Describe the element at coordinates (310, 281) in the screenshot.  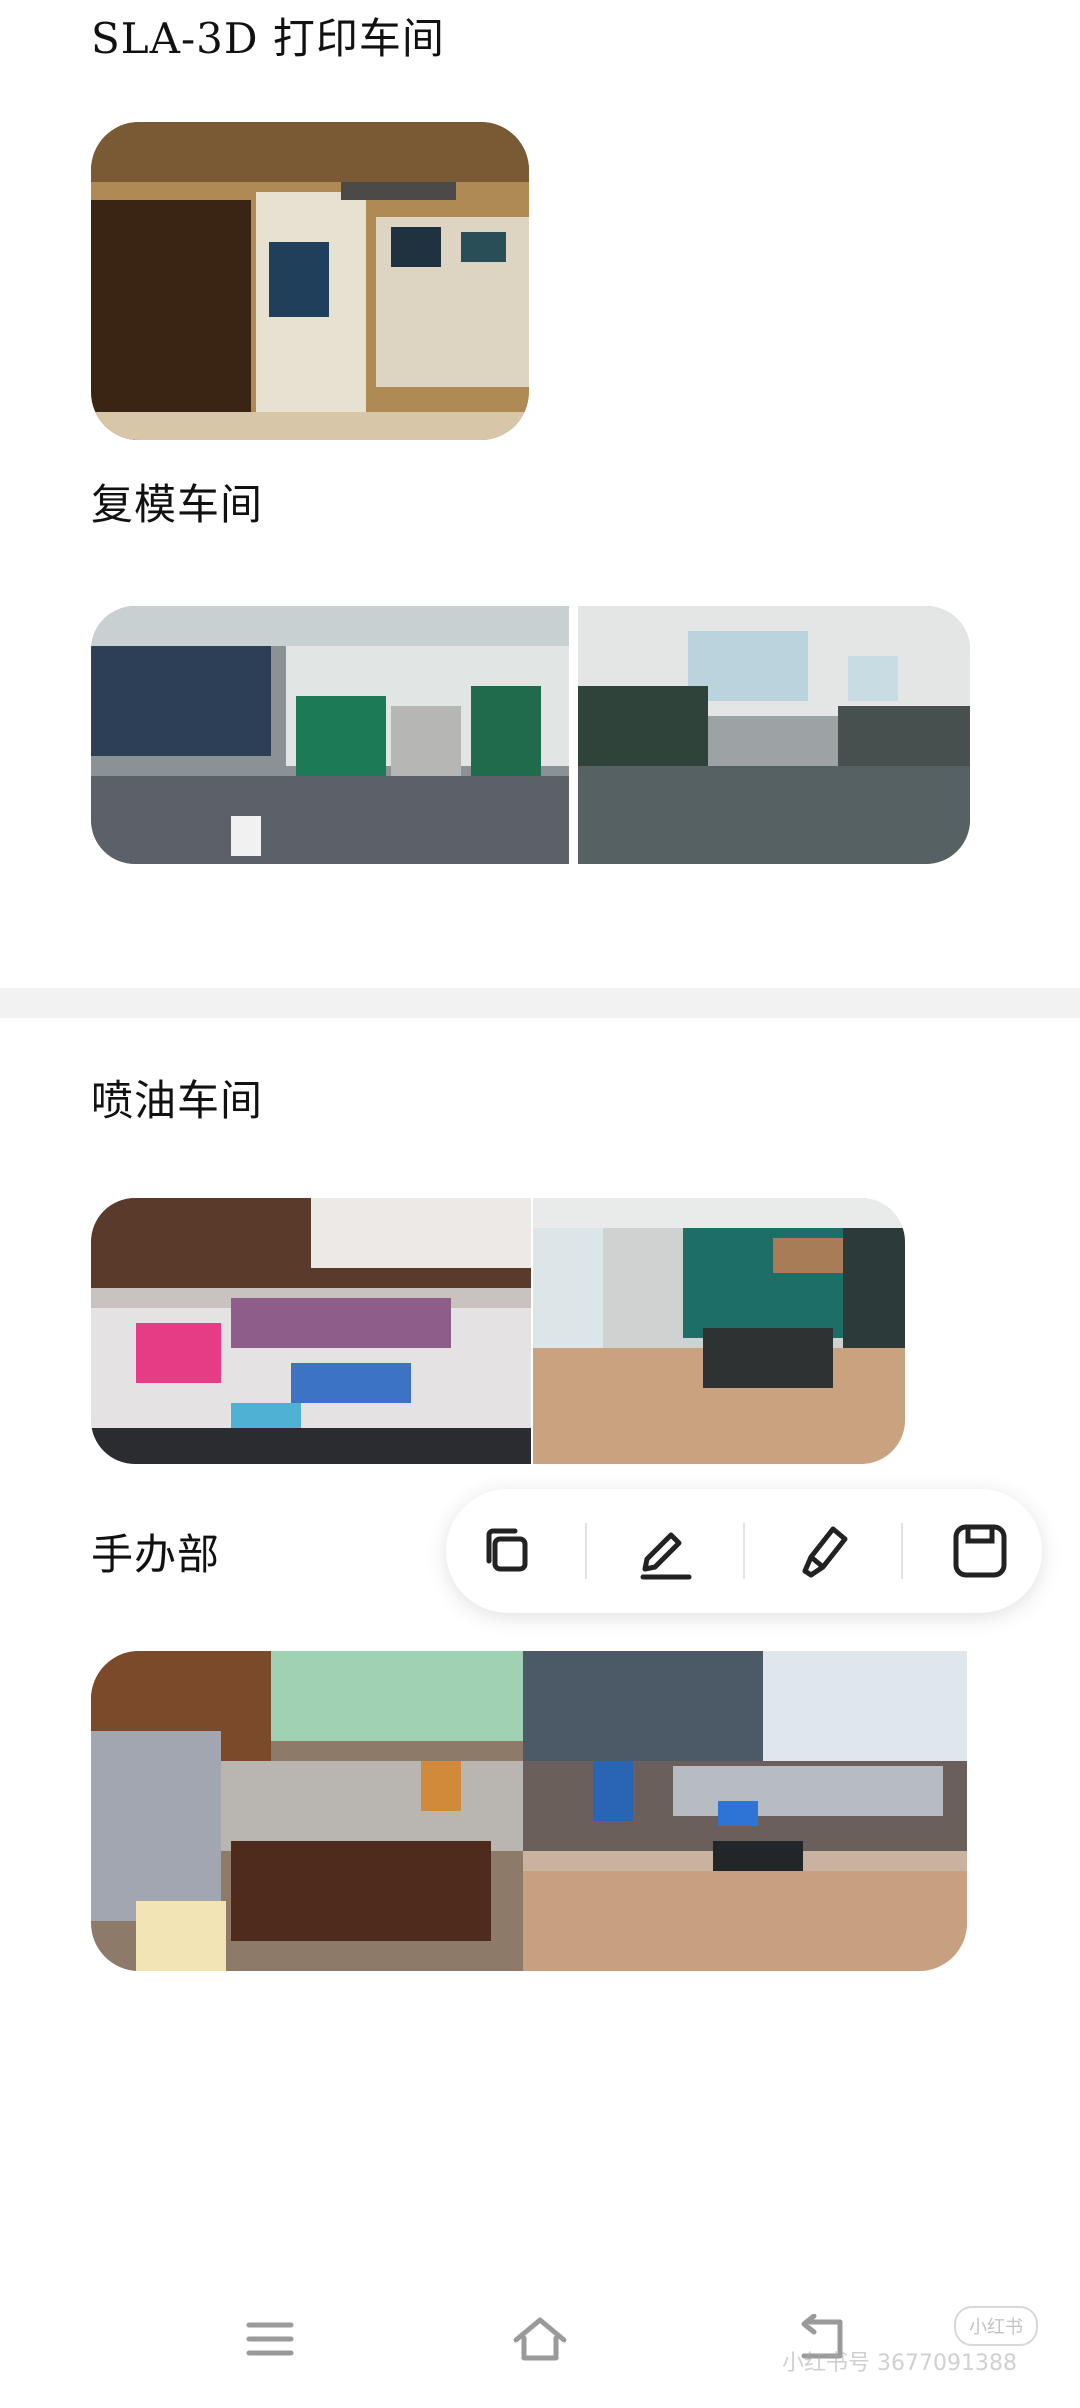
I see `sla-printer-photo` at that location.